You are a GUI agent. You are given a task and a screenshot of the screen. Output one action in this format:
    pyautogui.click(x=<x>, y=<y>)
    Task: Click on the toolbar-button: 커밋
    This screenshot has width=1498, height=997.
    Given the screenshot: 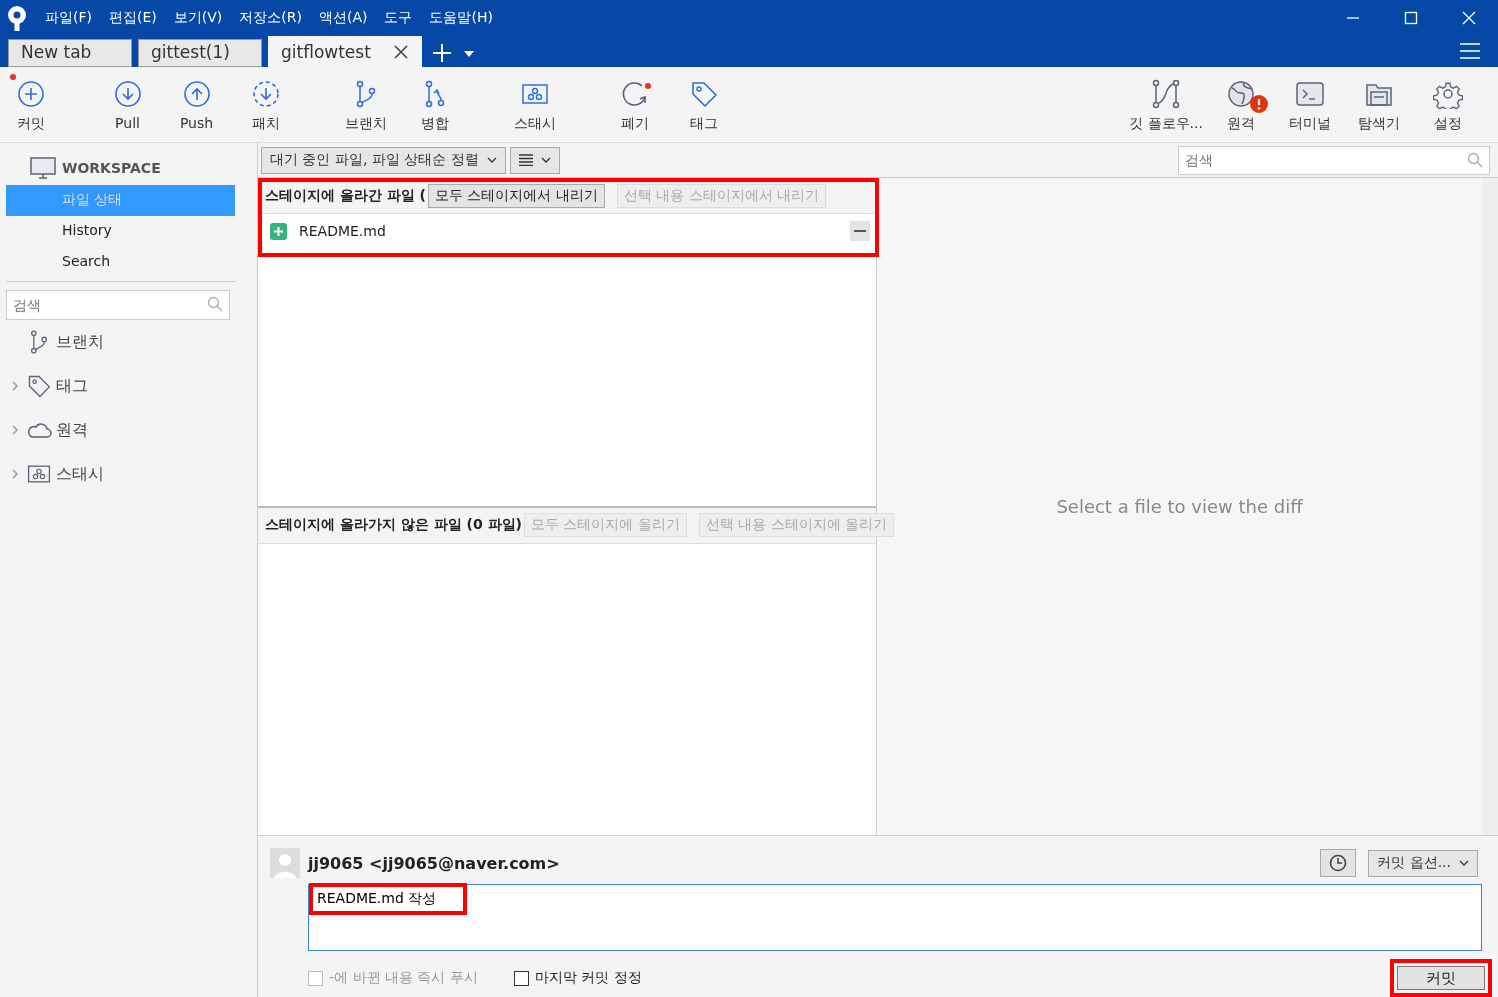 What is the action you would take?
    pyautogui.click(x=31, y=104)
    